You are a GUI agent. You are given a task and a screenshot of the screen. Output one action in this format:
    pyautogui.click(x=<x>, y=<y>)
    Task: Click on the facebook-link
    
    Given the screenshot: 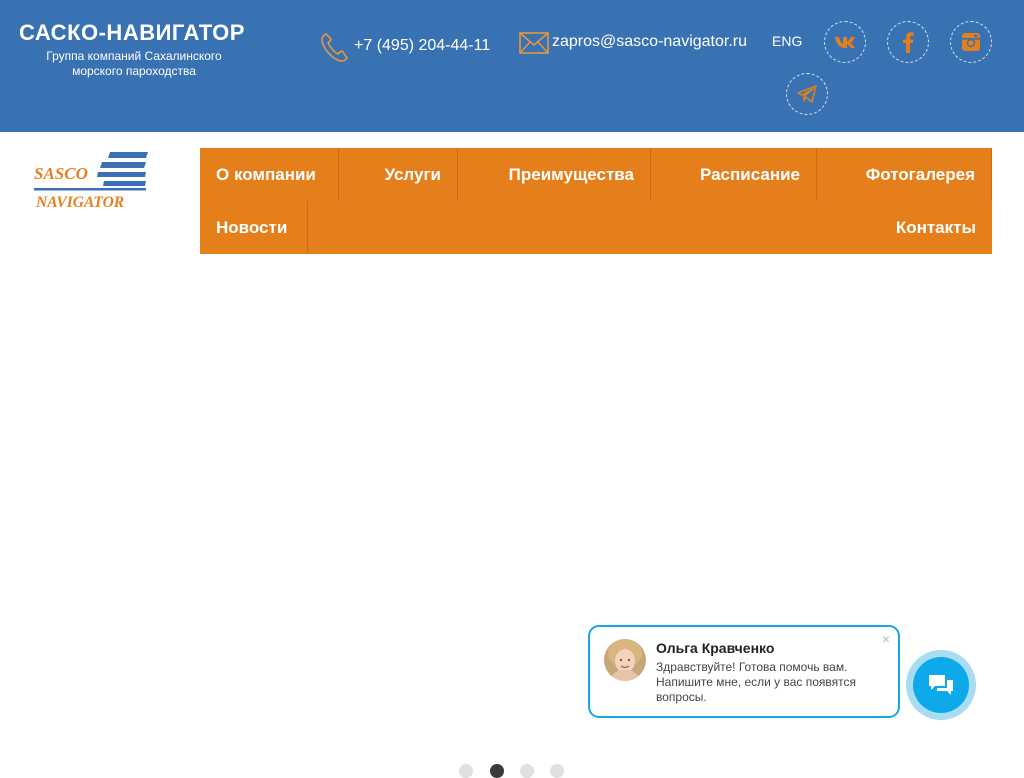 What is the action you would take?
    pyautogui.click(x=908, y=42)
    